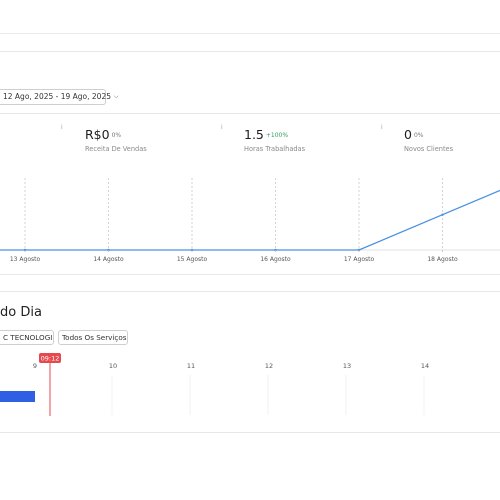 The width and height of the screenshot is (500, 500). What do you see at coordinates (191, 366) in the screenshot?
I see `hour-label: 11` at bounding box center [191, 366].